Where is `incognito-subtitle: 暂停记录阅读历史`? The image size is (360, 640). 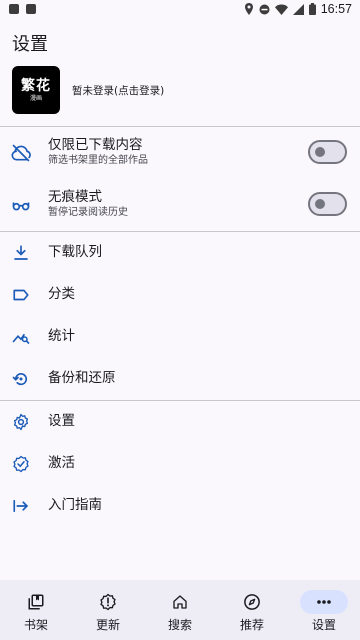 incognito-subtitle: 暂停记录阅读历史 is located at coordinates (88, 212).